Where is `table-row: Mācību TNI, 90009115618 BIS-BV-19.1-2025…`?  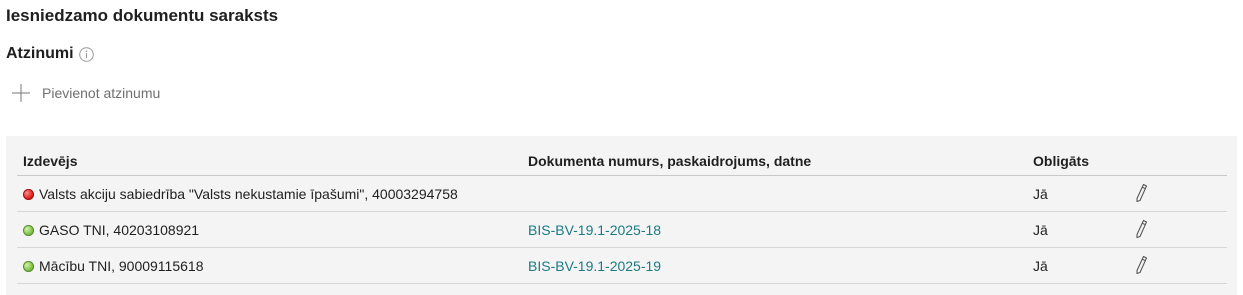
table-row: Mācību TNI, 90009115618 BIS-BV-19.1-2025… is located at coordinates (622, 266).